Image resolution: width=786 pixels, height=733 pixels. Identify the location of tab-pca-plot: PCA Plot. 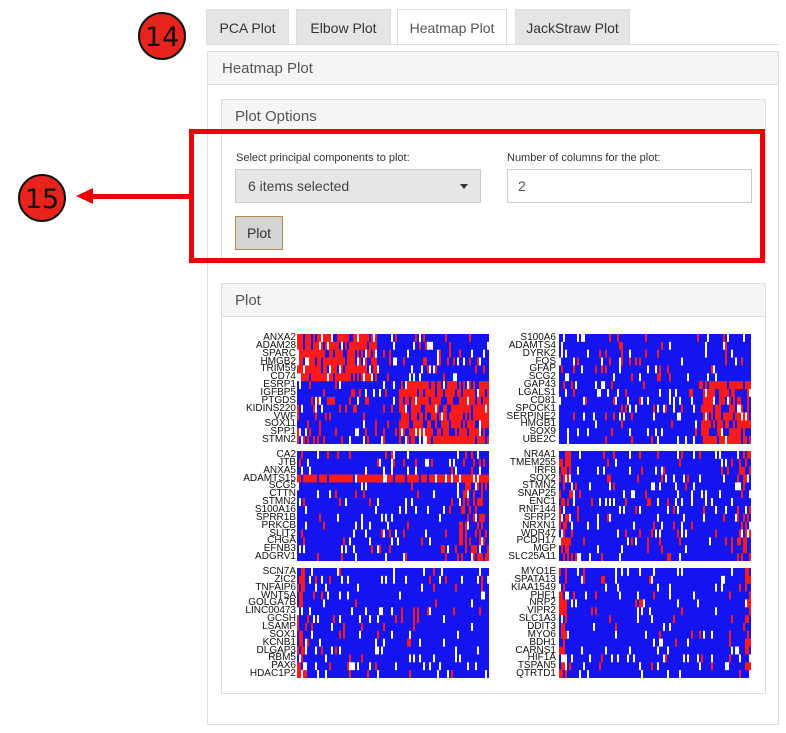
(247, 27).